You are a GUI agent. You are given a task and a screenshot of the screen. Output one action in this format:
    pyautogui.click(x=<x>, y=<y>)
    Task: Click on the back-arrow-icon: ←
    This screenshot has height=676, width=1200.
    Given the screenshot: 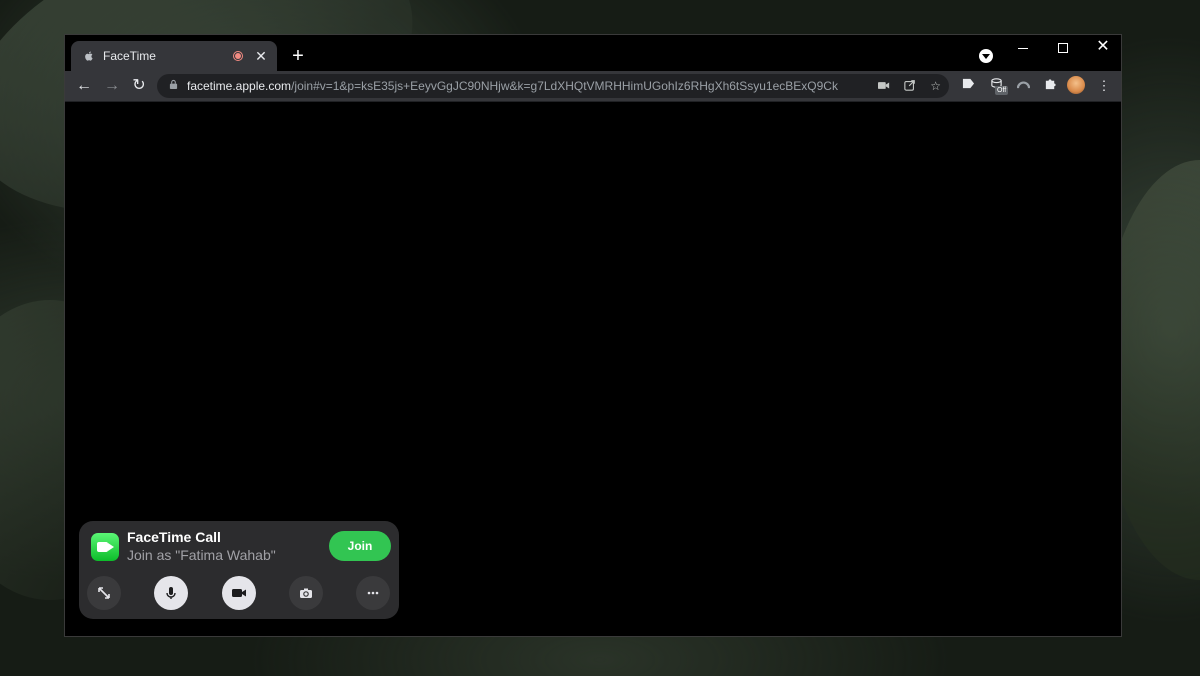 What is the action you would take?
    pyautogui.click(x=84, y=86)
    